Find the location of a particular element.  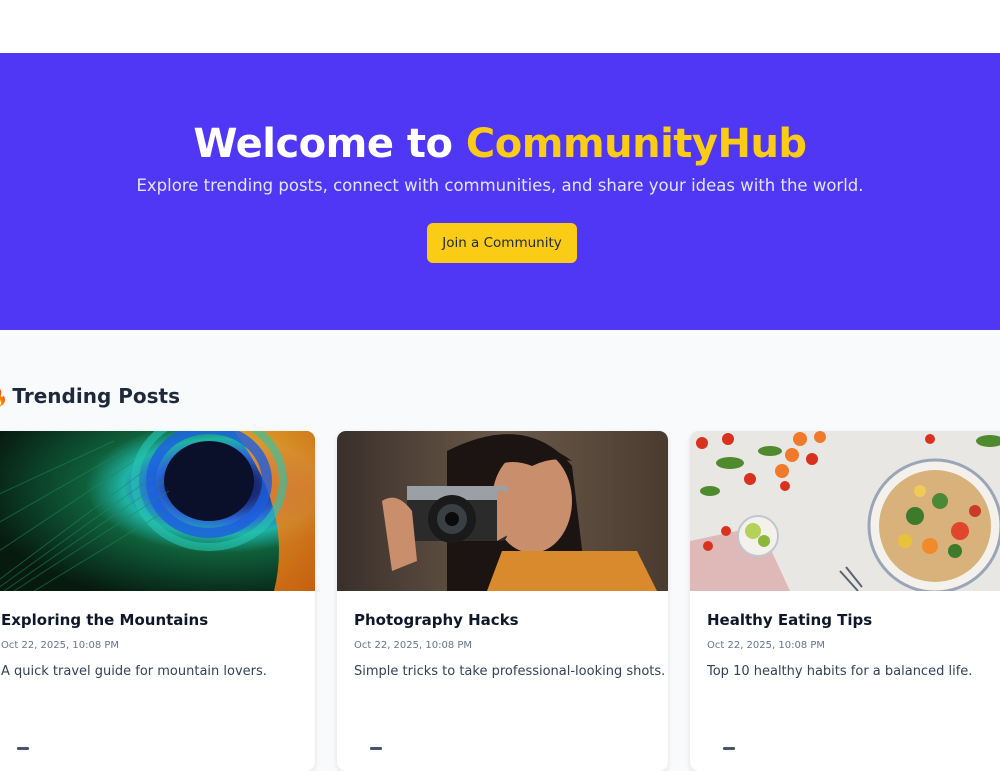

post-title: Exploring the Mountains is located at coordinates (104, 620).